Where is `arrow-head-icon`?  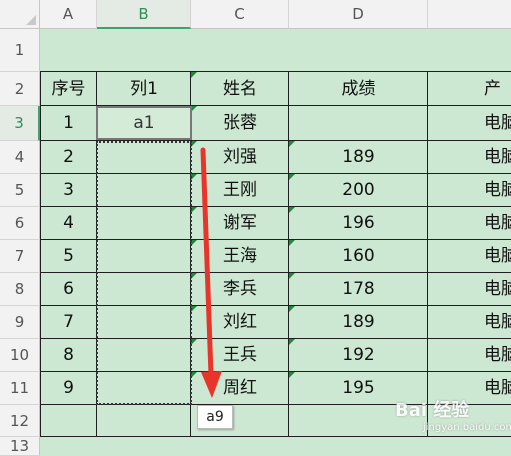 arrow-head-icon is located at coordinates (211, 384).